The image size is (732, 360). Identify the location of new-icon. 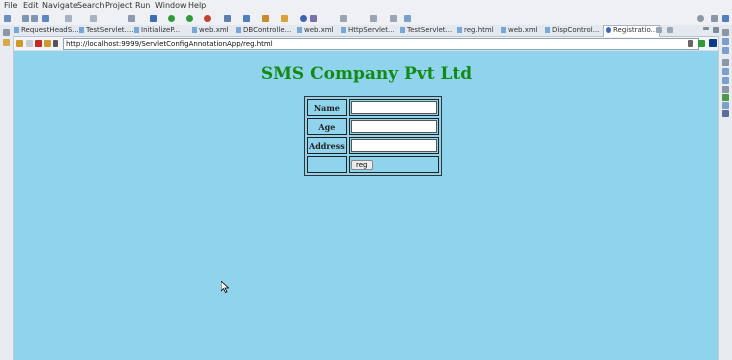
(7, 18).